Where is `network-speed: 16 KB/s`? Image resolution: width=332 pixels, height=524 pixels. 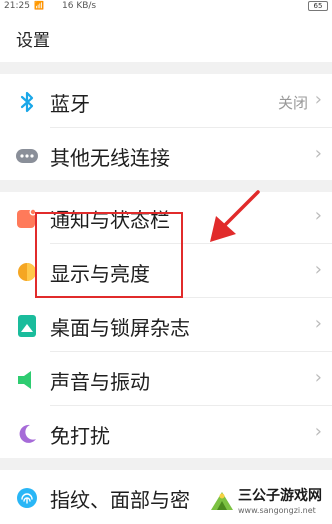 network-speed: 16 KB/s is located at coordinates (79, 6).